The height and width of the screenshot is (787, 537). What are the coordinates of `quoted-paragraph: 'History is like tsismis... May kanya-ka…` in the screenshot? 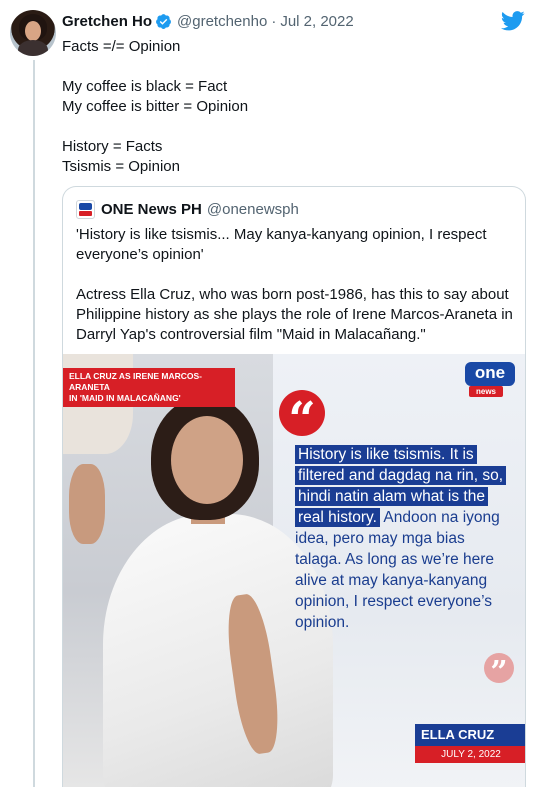 It's located at (281, 244).